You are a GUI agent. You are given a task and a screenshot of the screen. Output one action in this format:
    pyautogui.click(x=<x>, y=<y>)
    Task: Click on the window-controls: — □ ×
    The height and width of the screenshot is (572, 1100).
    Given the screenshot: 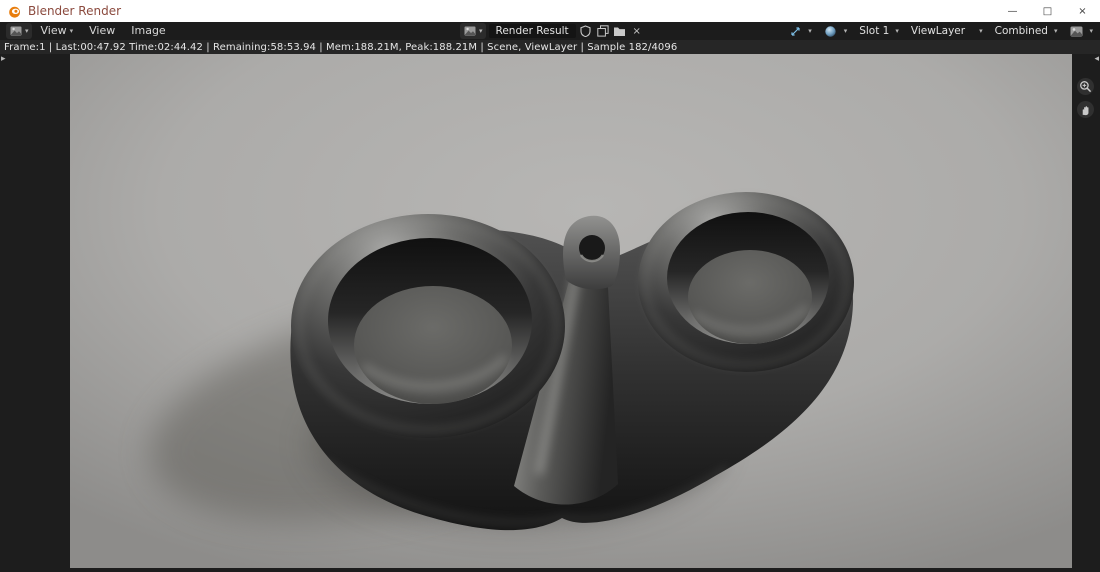 What is the action you would take?
    pyautogui.click(x=1047, y=11)
    